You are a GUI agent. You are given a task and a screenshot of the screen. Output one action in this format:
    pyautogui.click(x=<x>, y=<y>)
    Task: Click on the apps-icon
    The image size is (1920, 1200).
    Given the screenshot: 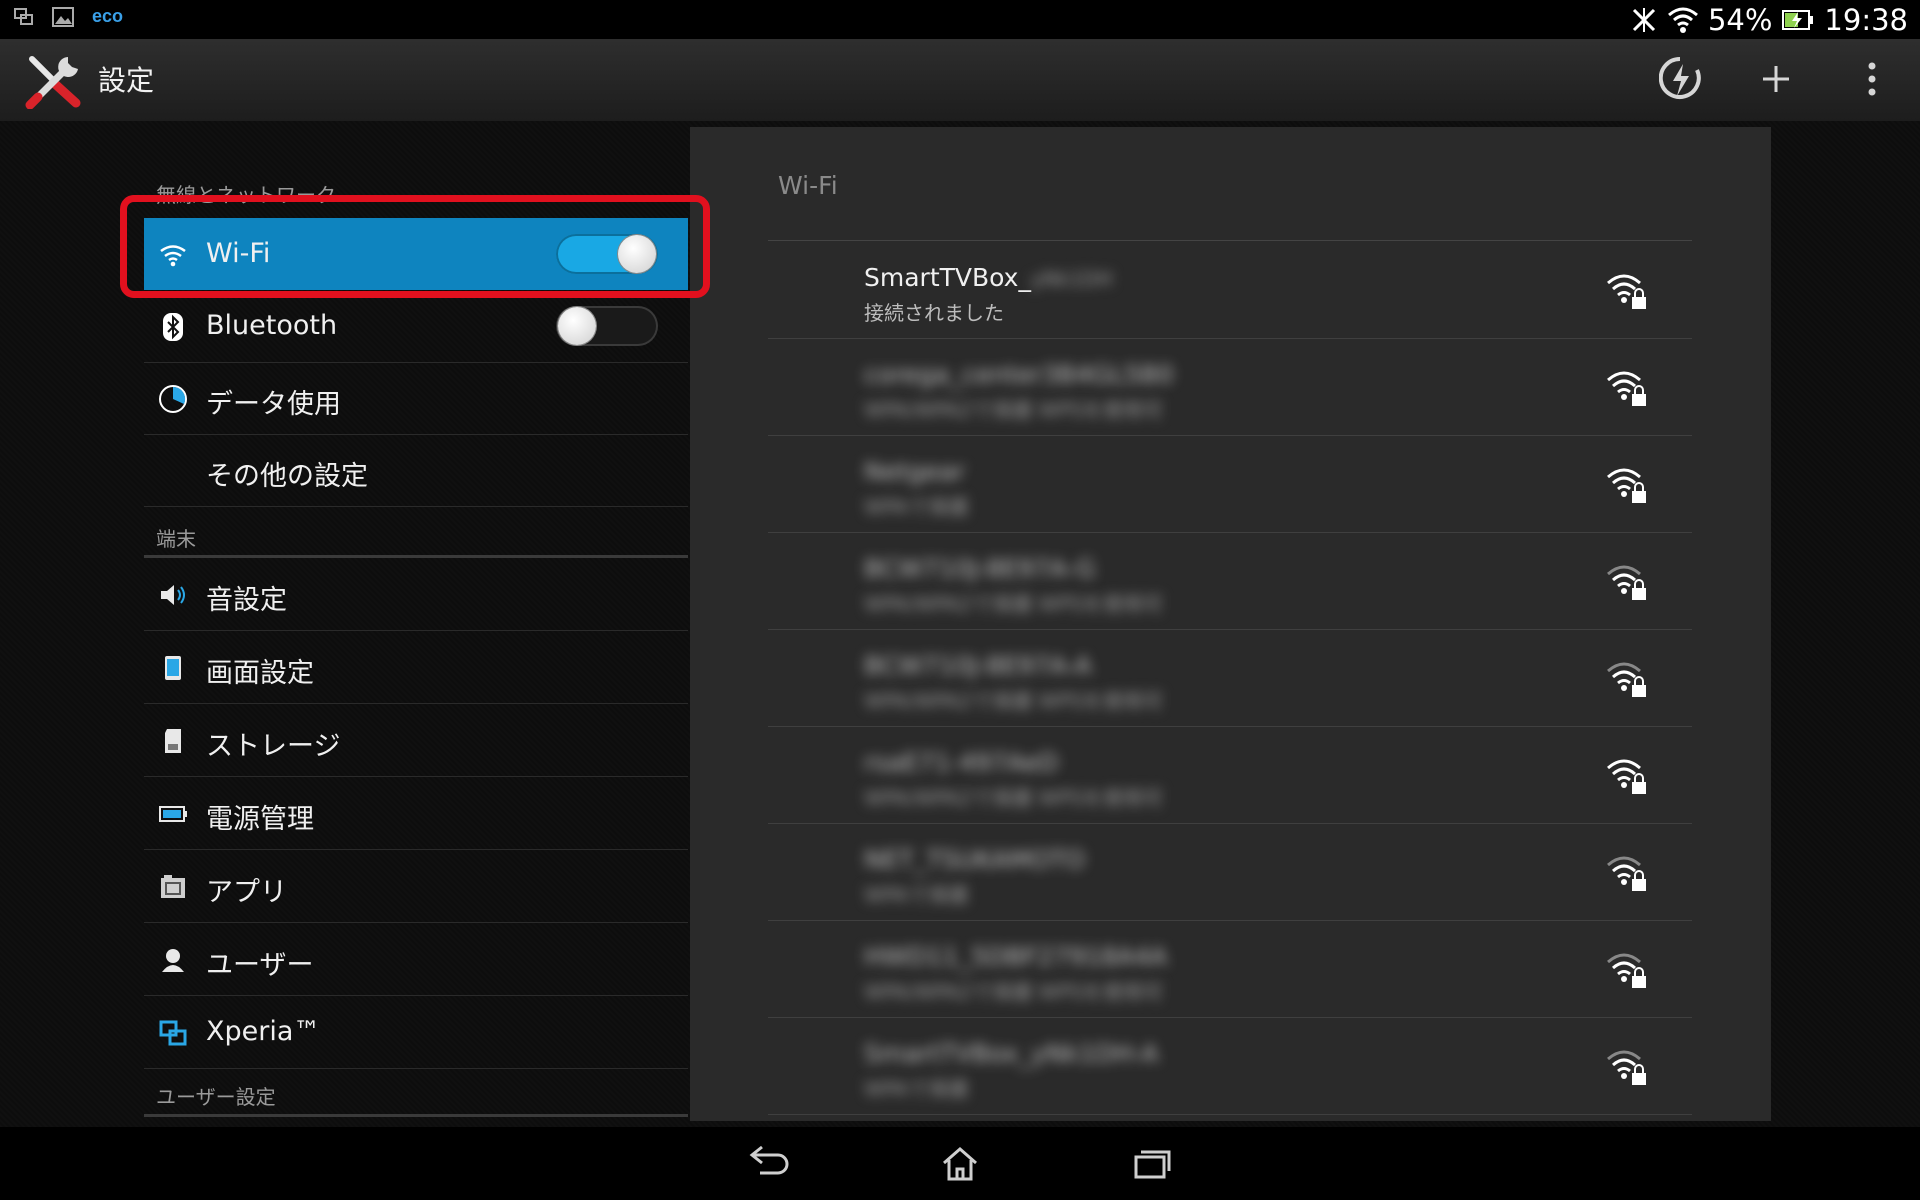 What is the action you would take?
    pyautogui.click(x=173, y=886)
    